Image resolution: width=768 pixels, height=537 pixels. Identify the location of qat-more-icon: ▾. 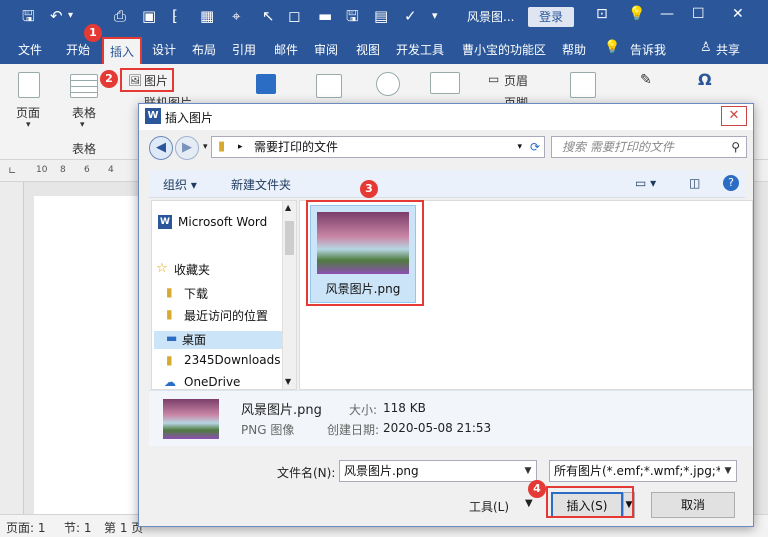
(435, 16).